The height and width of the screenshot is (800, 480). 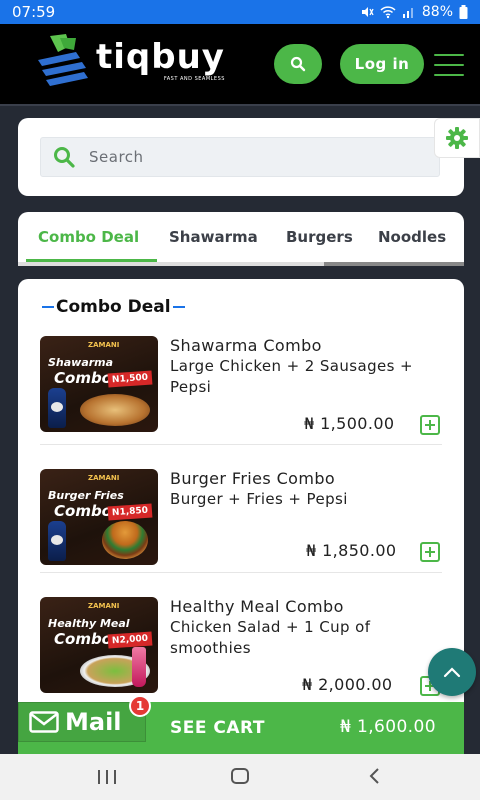 What do you see at coordinates (241, 264) in the screenshot?
I see `tabs-scrollbar` at bounding box center [241, 264].